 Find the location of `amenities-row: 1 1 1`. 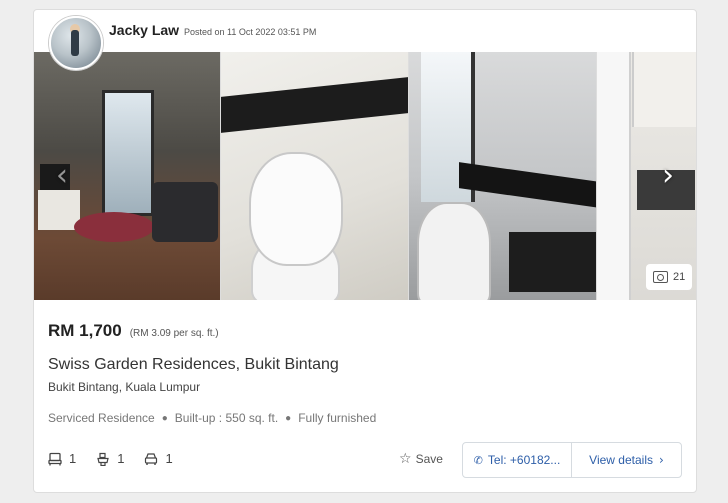

amenities-row: 1 1 1 is located at coordinates (110, 458).